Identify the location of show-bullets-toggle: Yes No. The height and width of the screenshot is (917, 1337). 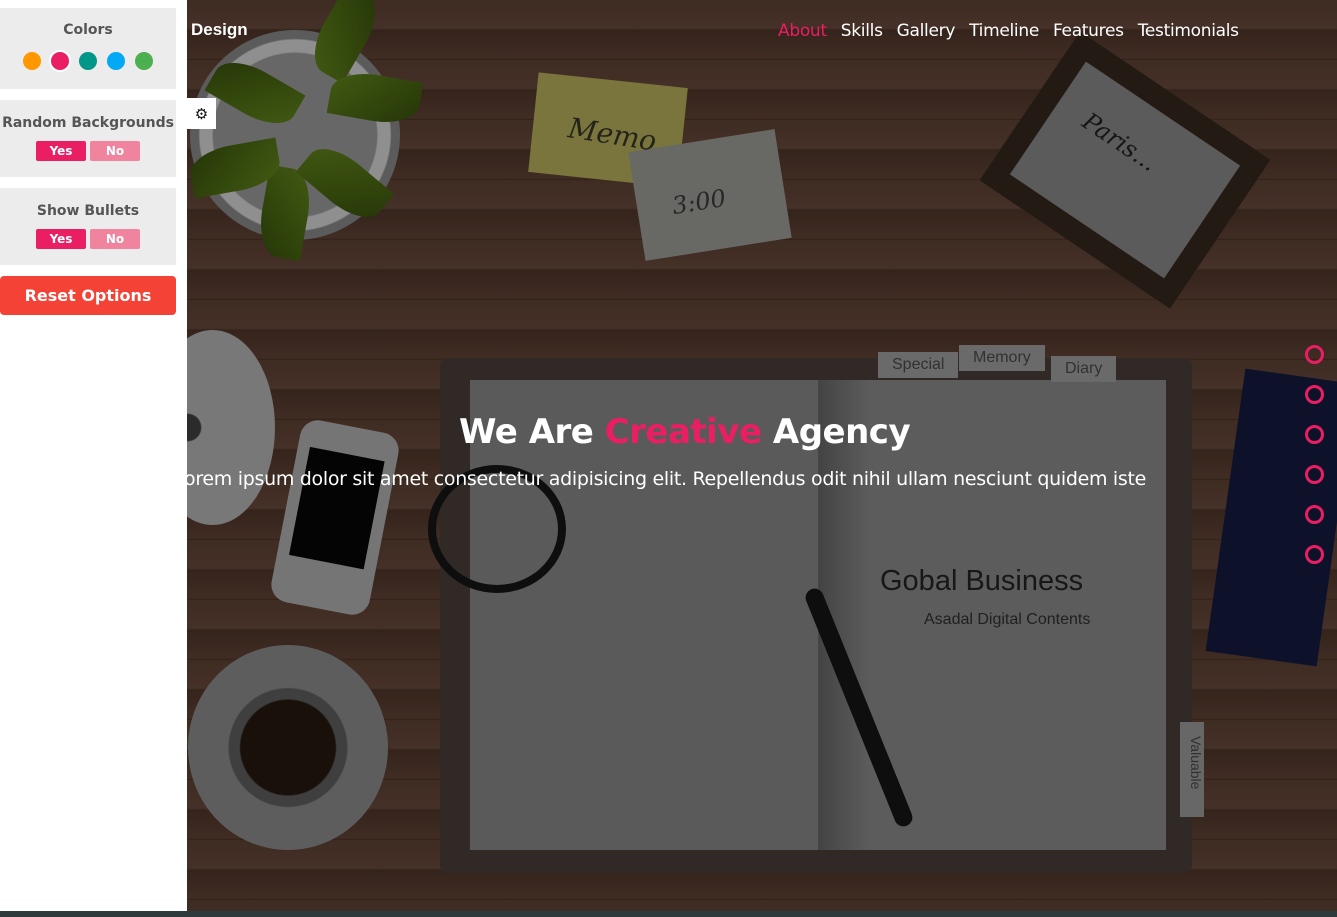
(88, 239).